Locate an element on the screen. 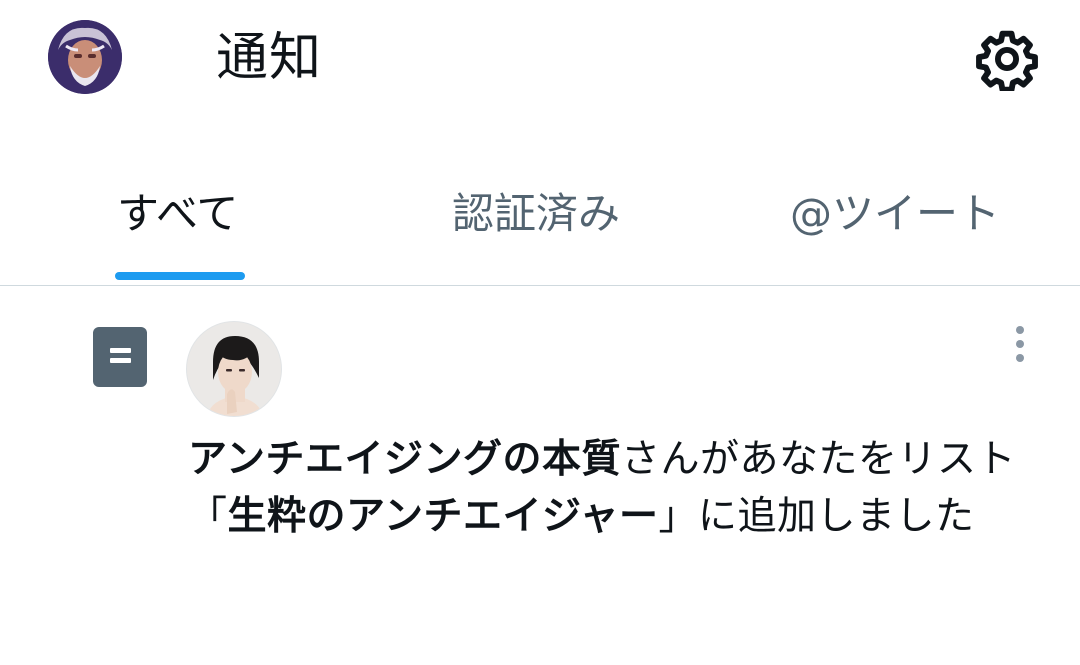 This screenshot has height=665, width=1080. tab-mentions: @ツイート is located at coordinates (903, 227).